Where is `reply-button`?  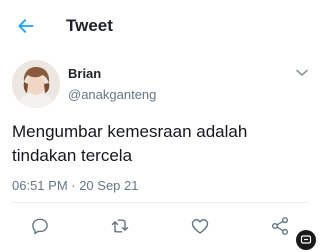 reply-button is located at coordinates (40, 226).